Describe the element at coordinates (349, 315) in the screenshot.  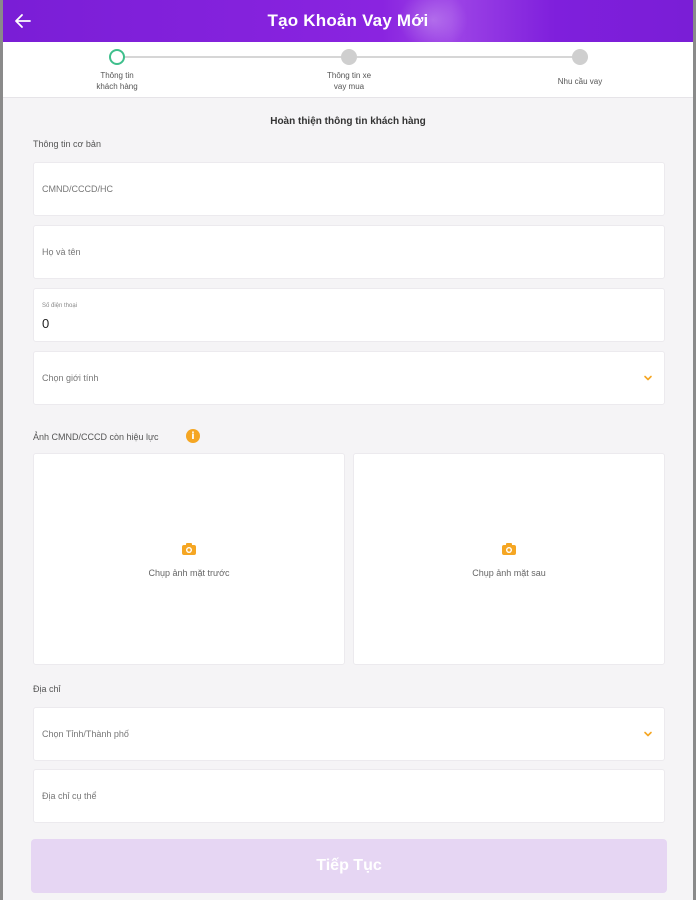
I see `phone-field: Số điện thoại 0` at that location.